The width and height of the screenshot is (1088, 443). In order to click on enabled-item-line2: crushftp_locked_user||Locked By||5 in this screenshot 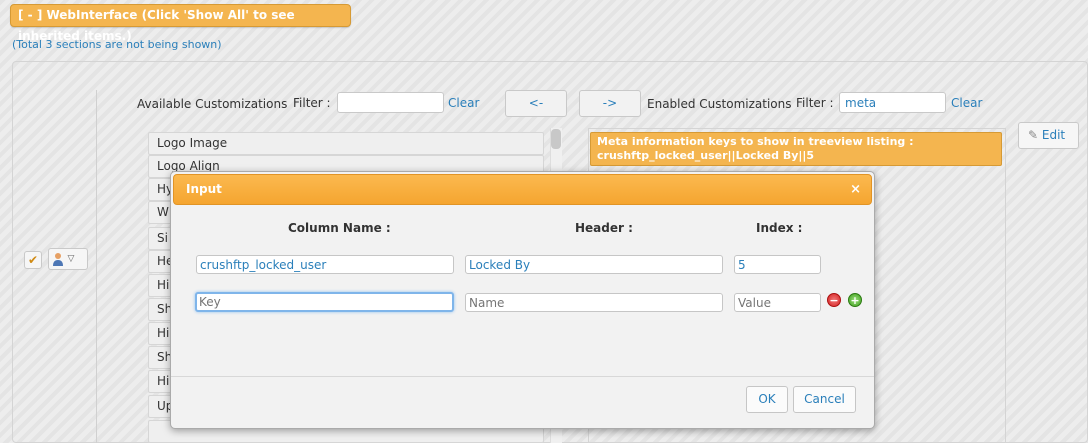, I will do `click(706, 155)`.